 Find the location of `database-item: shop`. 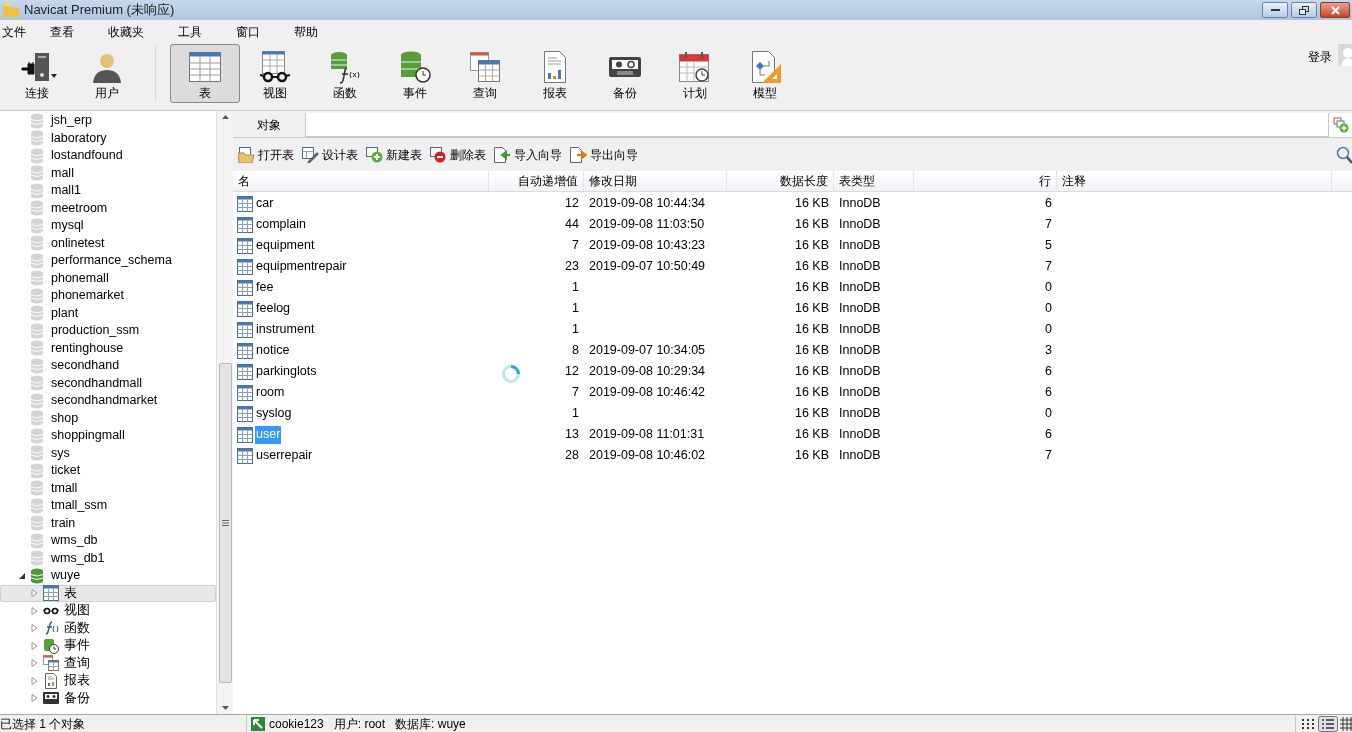

database-item: shop is located at coordinates (65, 418).